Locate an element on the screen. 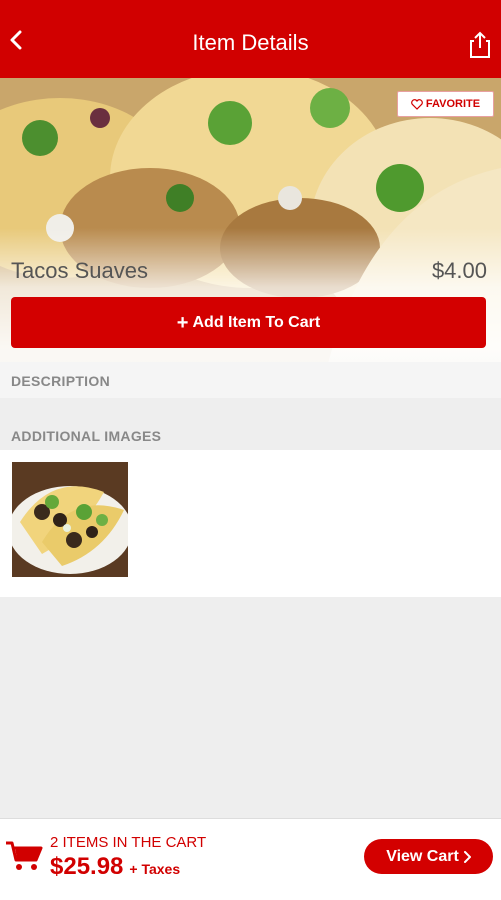 This screenshot has height=900, width=501. cart-taxes-note: + Taxes is located at coordinates (155, 869).